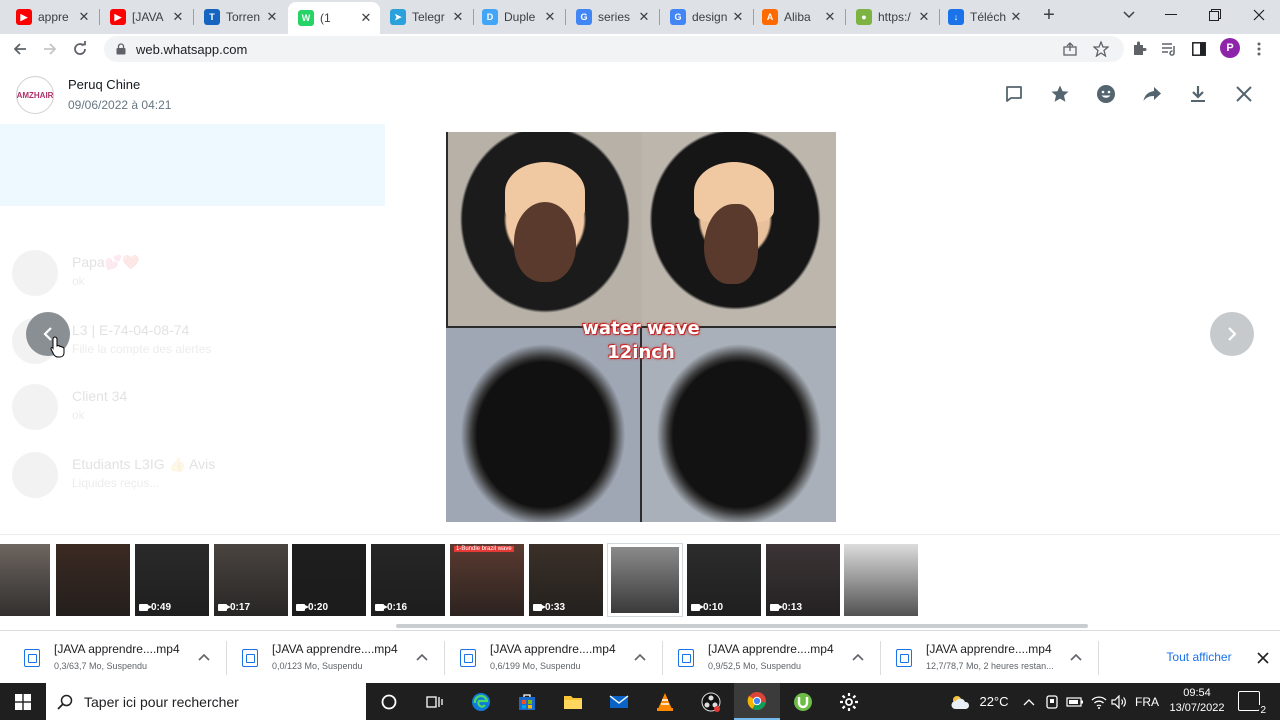 The image size is (1280, 720). I want to click on browser-tab: ▶ appre ✕, so click(52, 17).